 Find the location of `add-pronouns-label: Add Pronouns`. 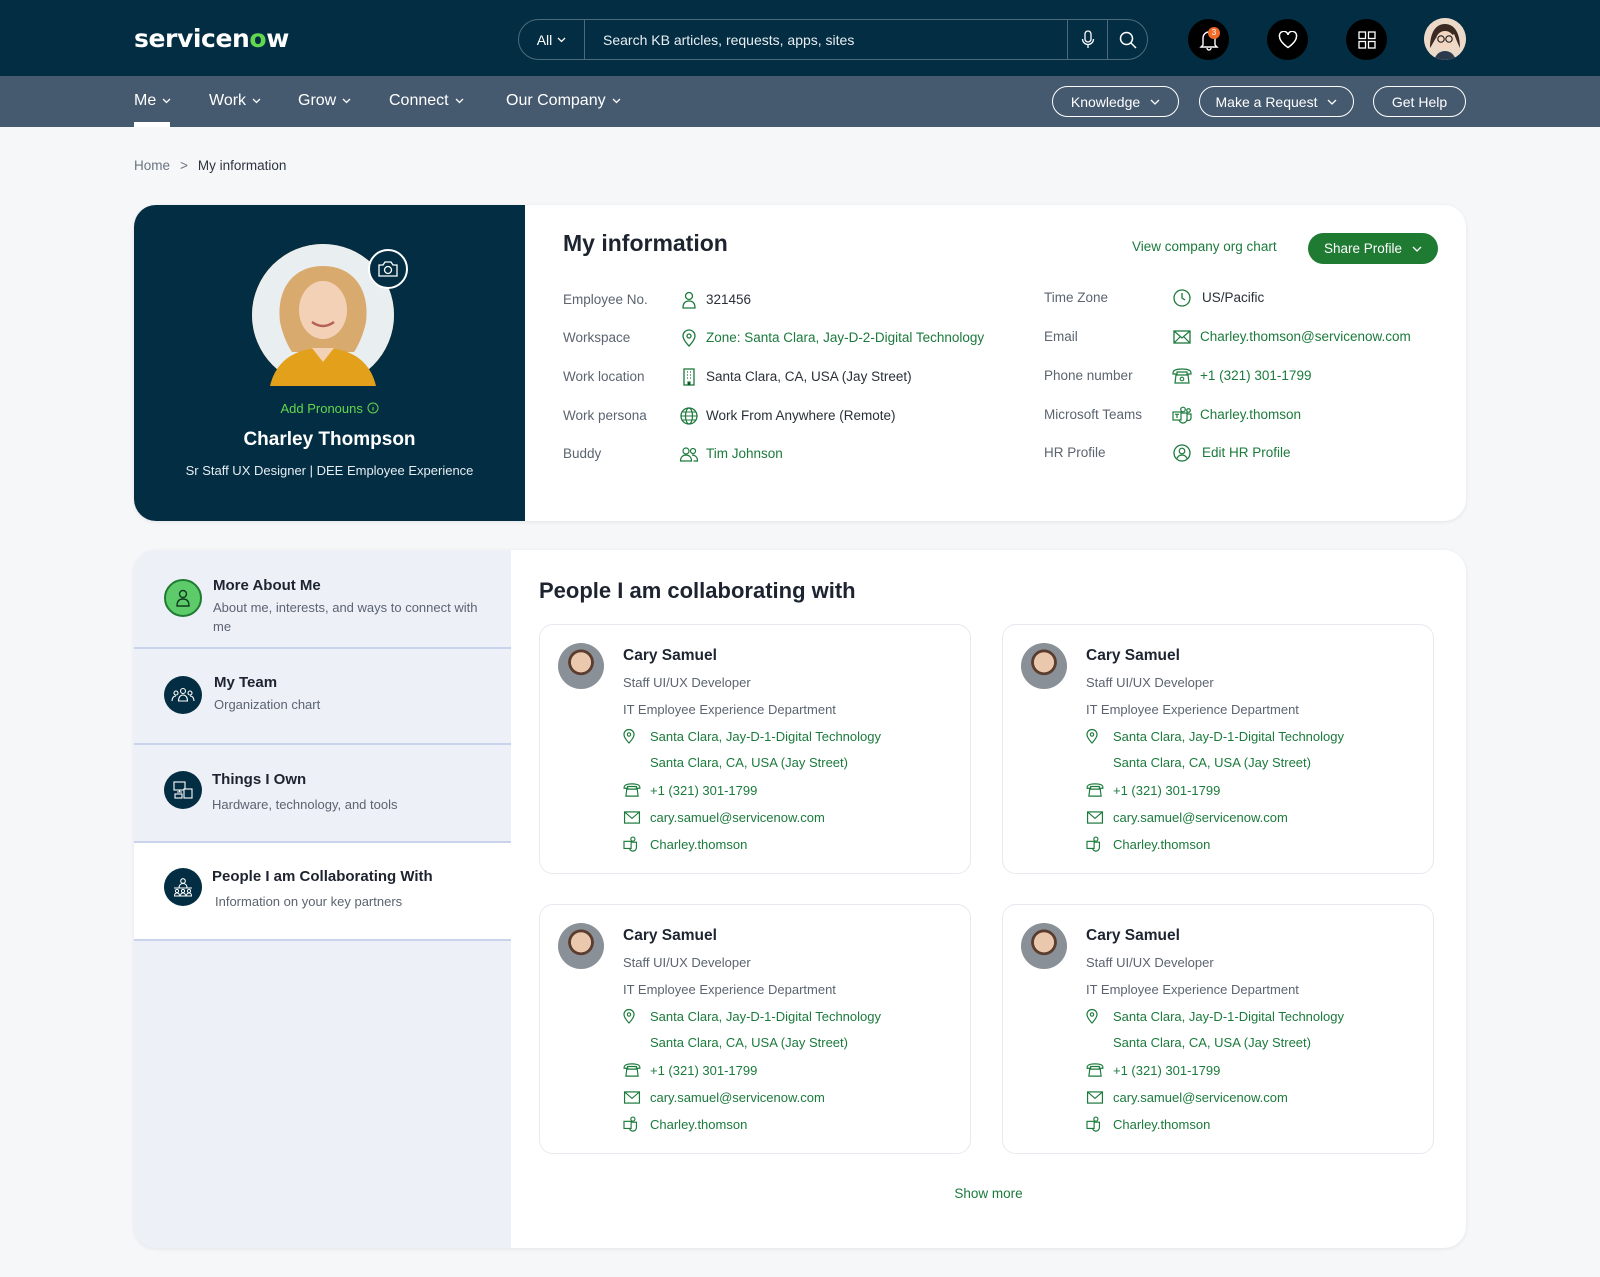

add-pronouns-label: Add Pronouns is located at coordinates (321, 408).